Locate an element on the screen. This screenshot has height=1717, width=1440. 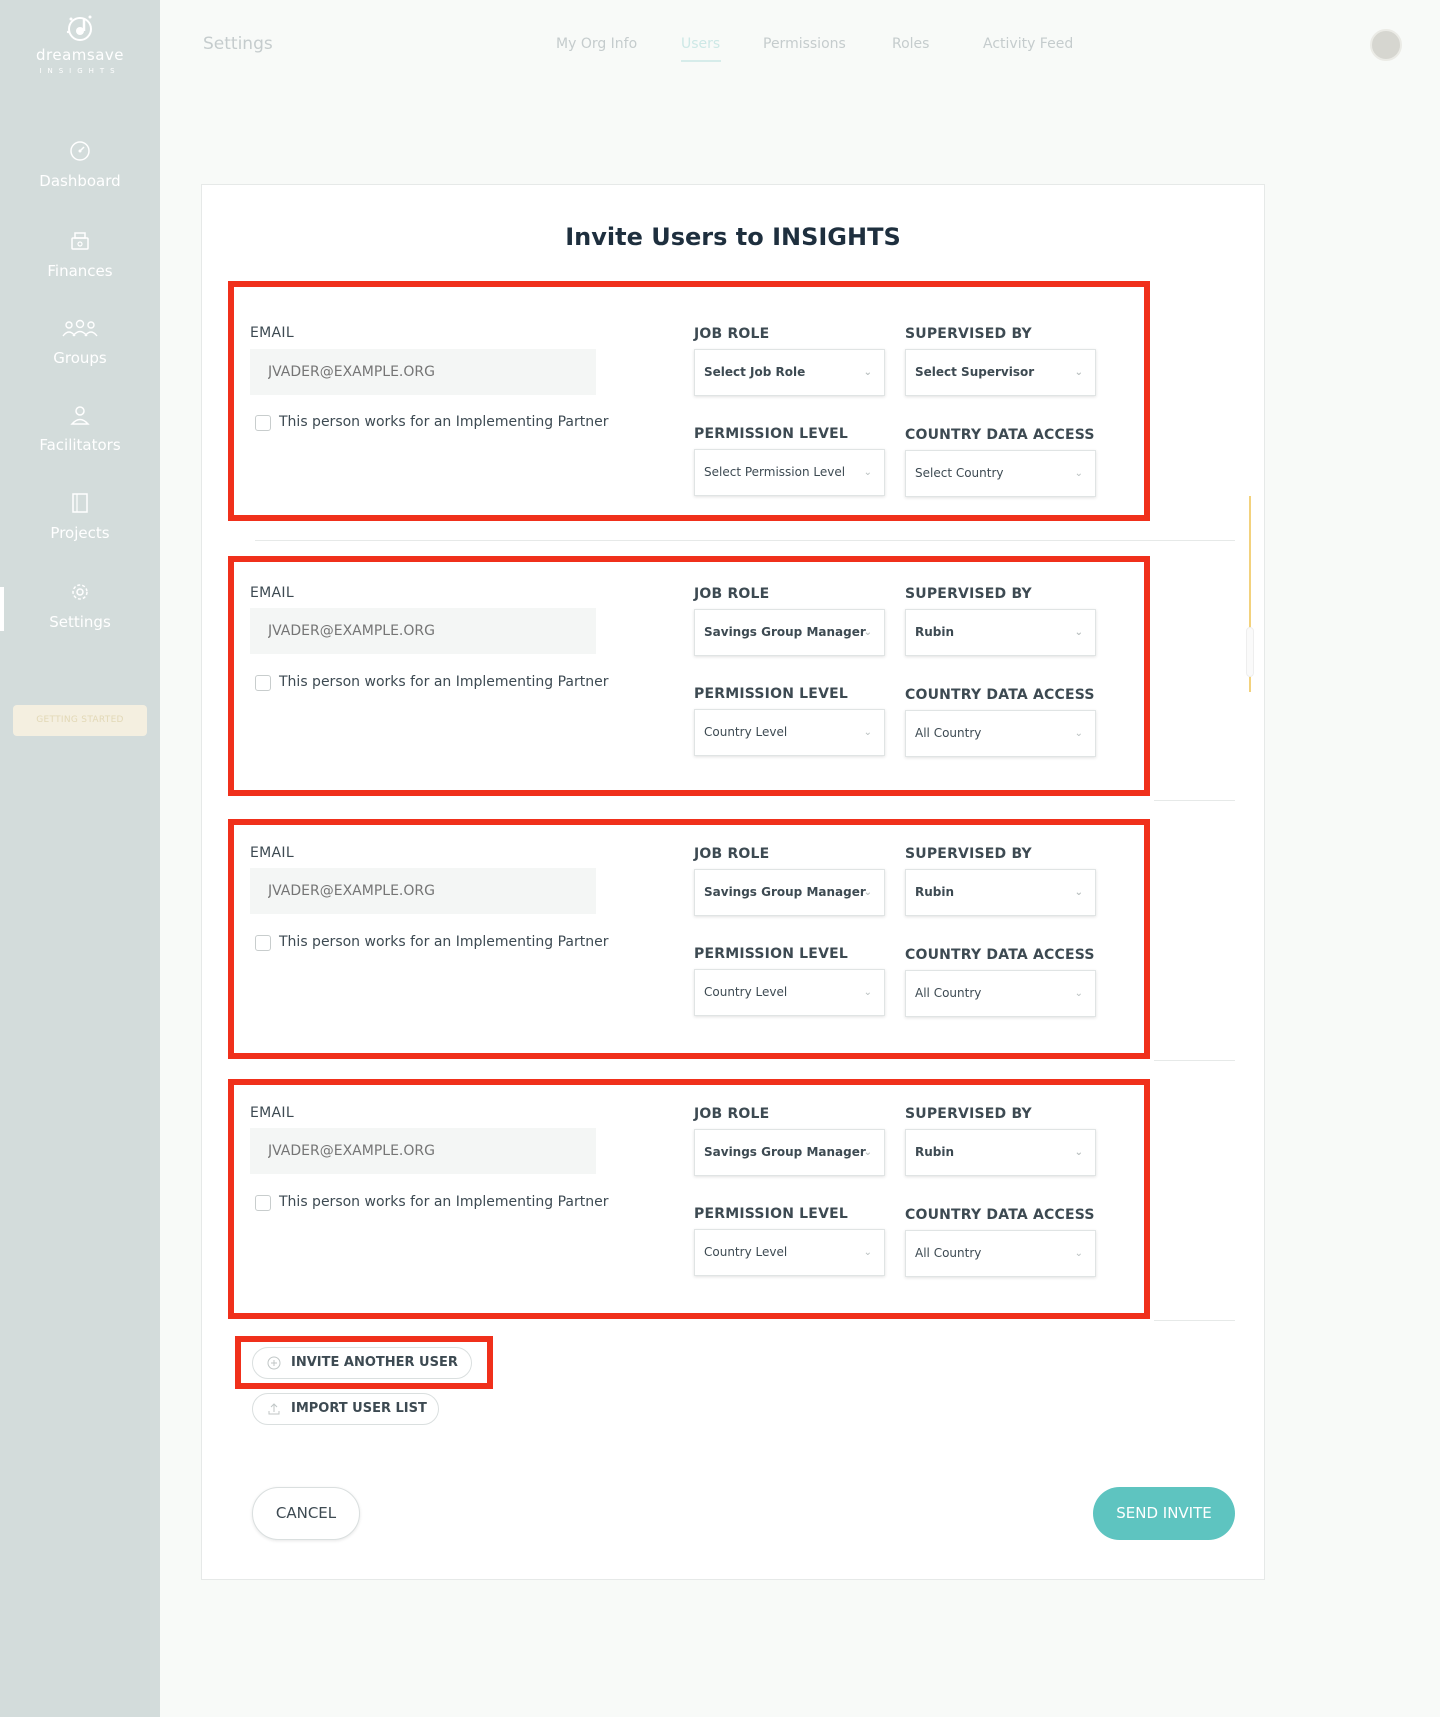
scroll-thumb is located at coordinates (1250, 652).